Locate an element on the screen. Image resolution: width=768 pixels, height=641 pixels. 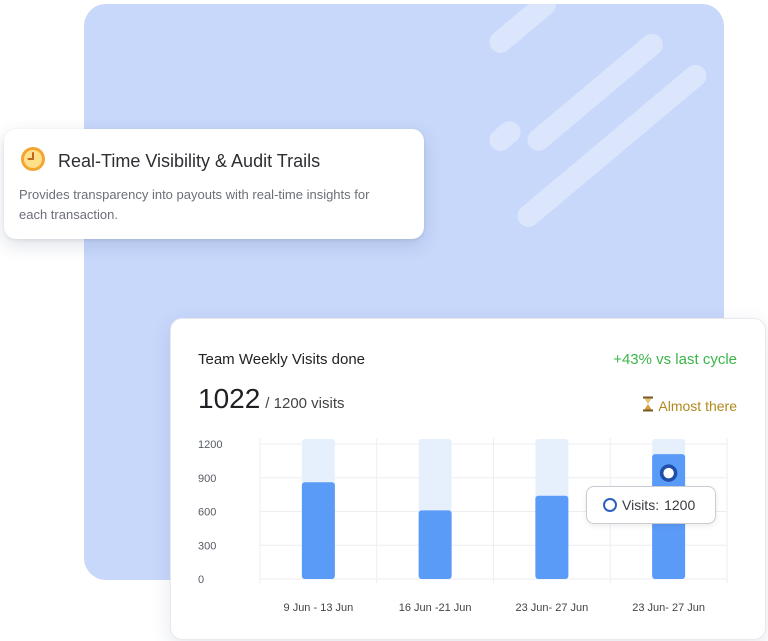
feature-title: Real-Time Visibility & Audit Trails is located at coordinates (189, 161).